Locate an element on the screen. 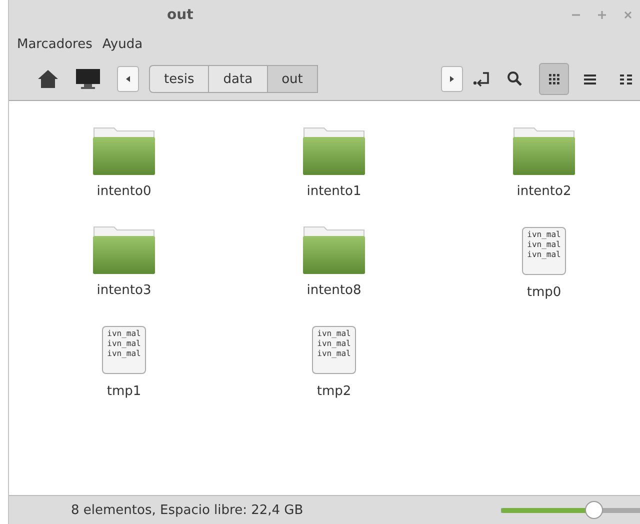  triangle-right-icon is located at coordinates (452, 79).